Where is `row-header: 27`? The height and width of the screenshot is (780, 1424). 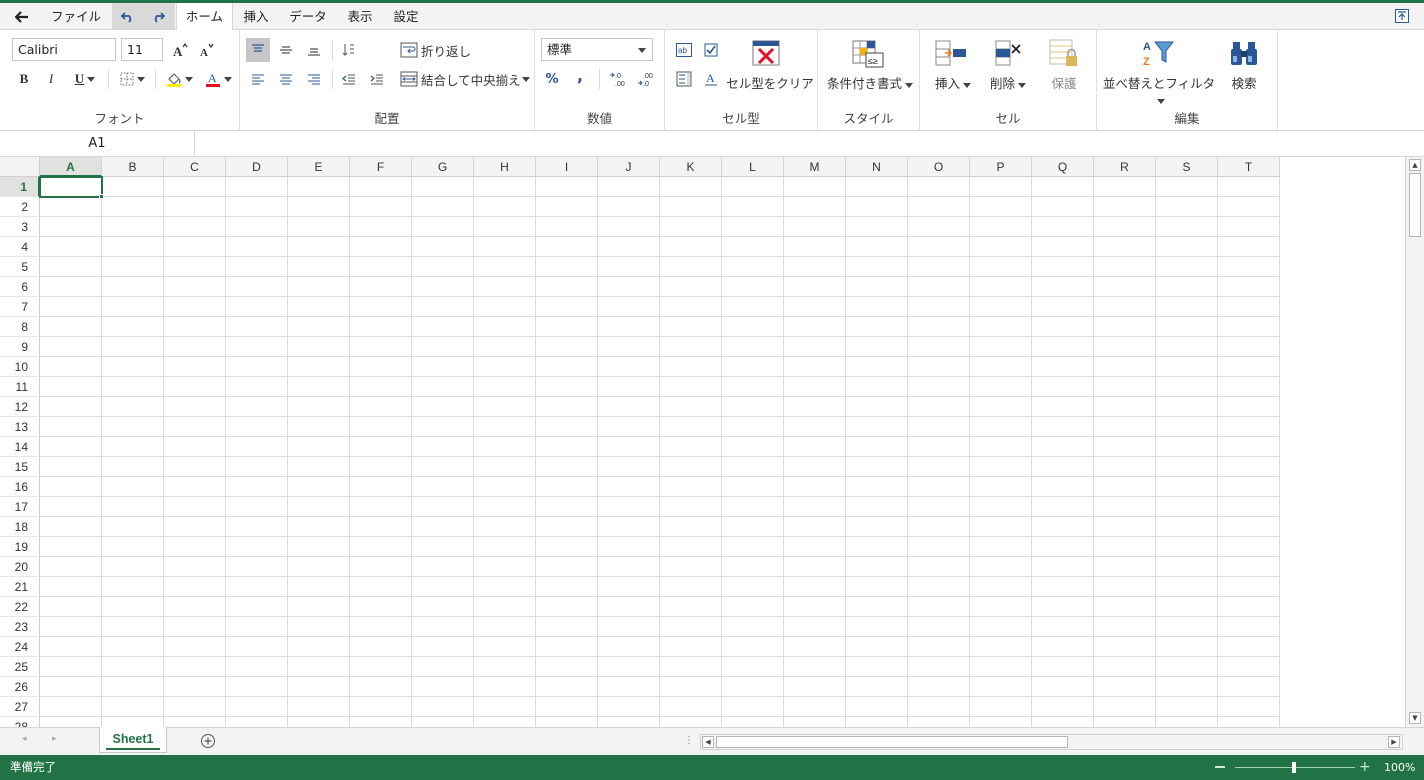
row-header: 27 is located at coordinates (20, 707).